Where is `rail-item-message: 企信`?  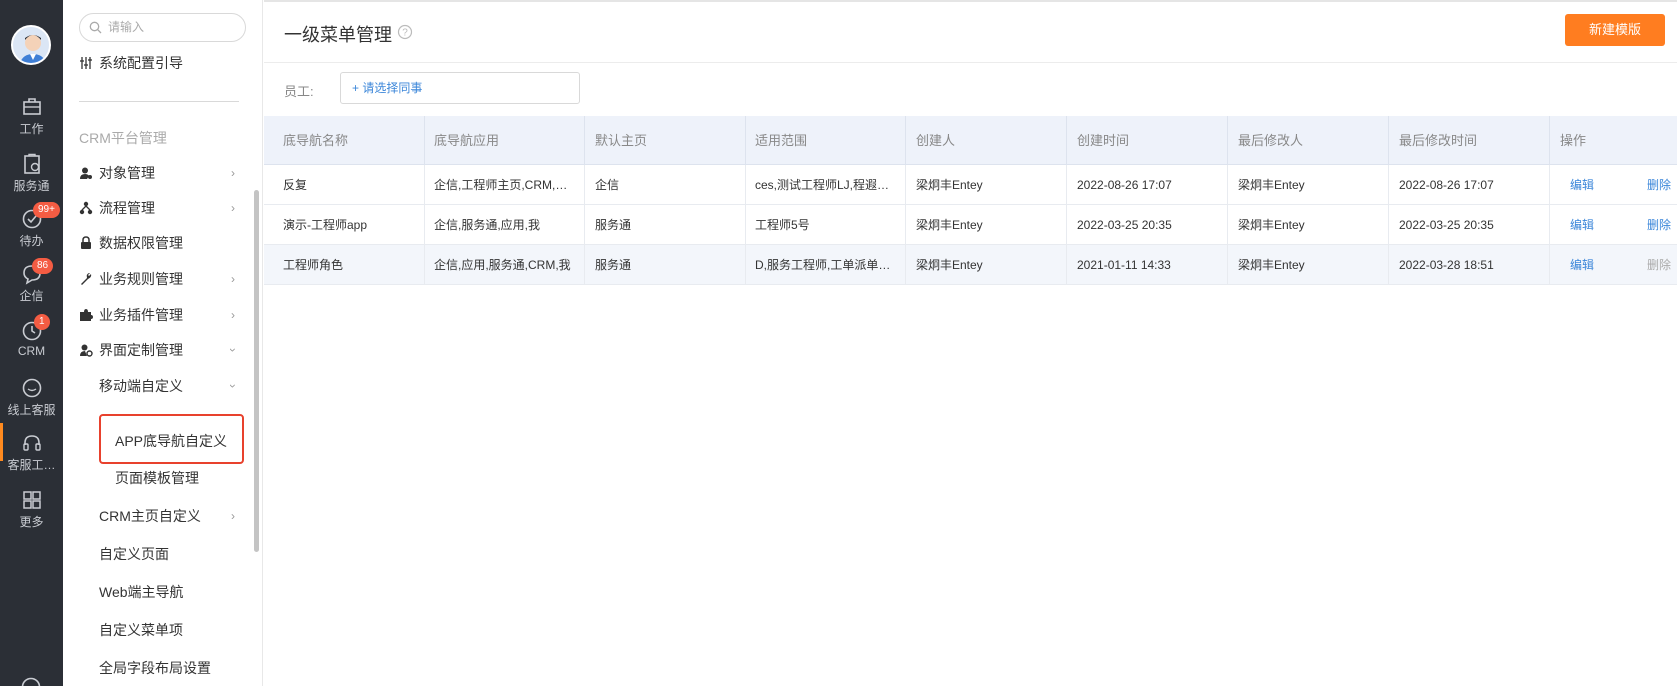
rail-item-message: 企信 is located at coordinates (31, 283).